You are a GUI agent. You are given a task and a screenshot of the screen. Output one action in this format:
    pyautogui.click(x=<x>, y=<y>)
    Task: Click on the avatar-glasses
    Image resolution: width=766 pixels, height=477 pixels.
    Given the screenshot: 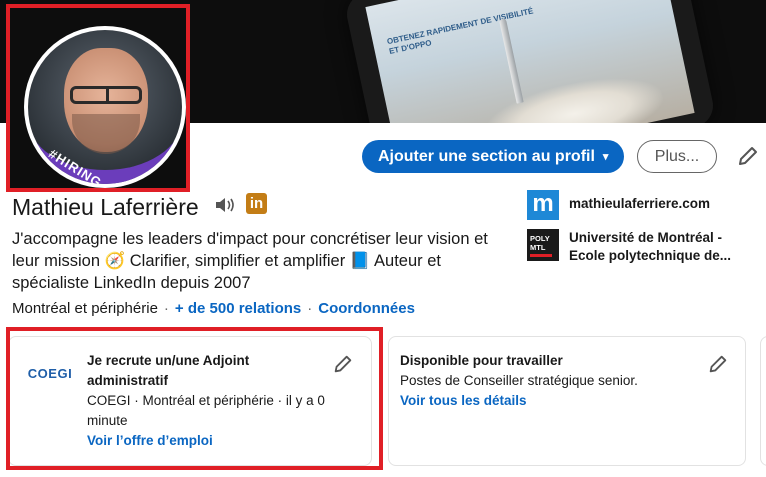 What is the action you would take?
    pyautogui.click(x=106, y=95)
    